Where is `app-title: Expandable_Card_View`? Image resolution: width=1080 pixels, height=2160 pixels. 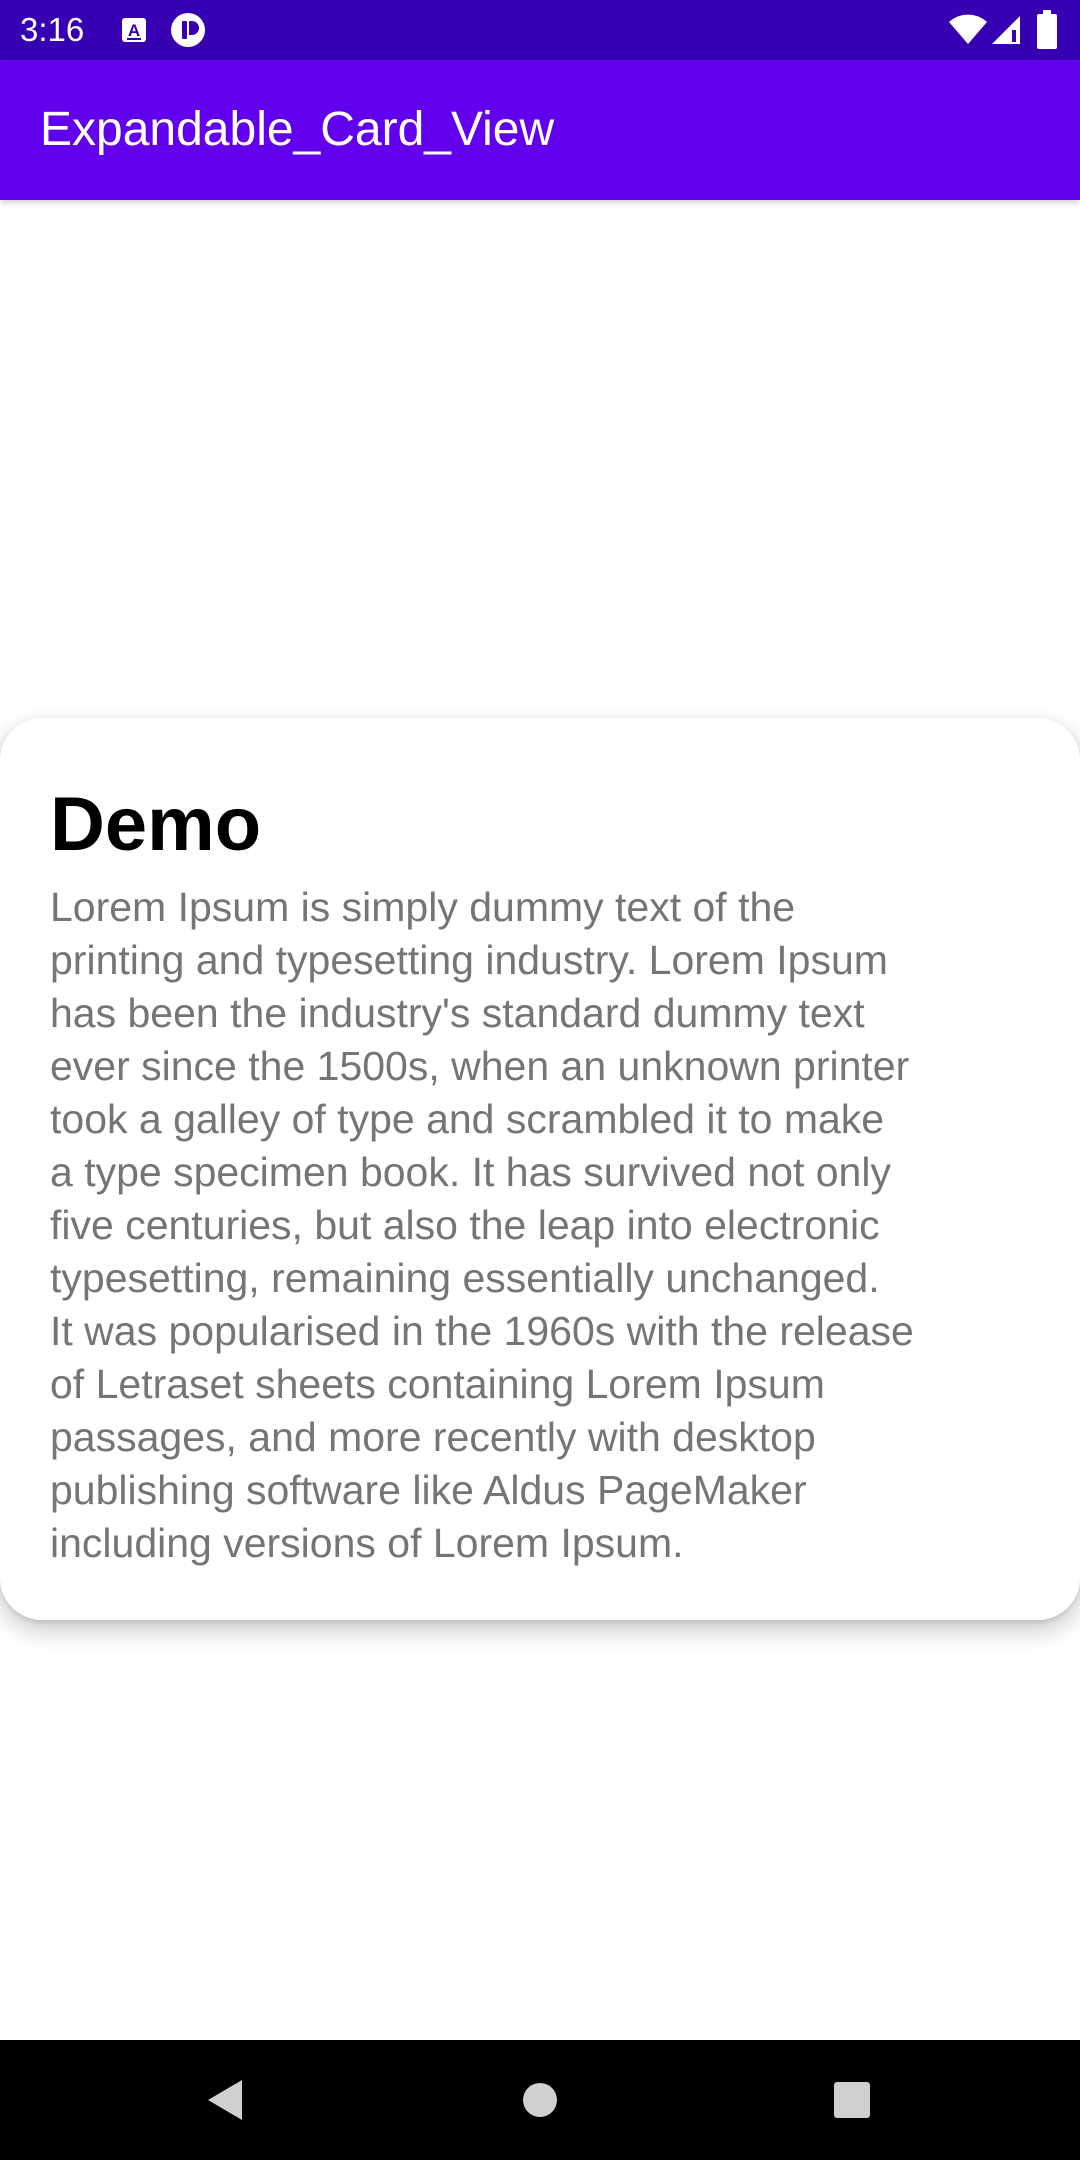
app-title: Expandable_Card_View is located at coordinates (297, 129).